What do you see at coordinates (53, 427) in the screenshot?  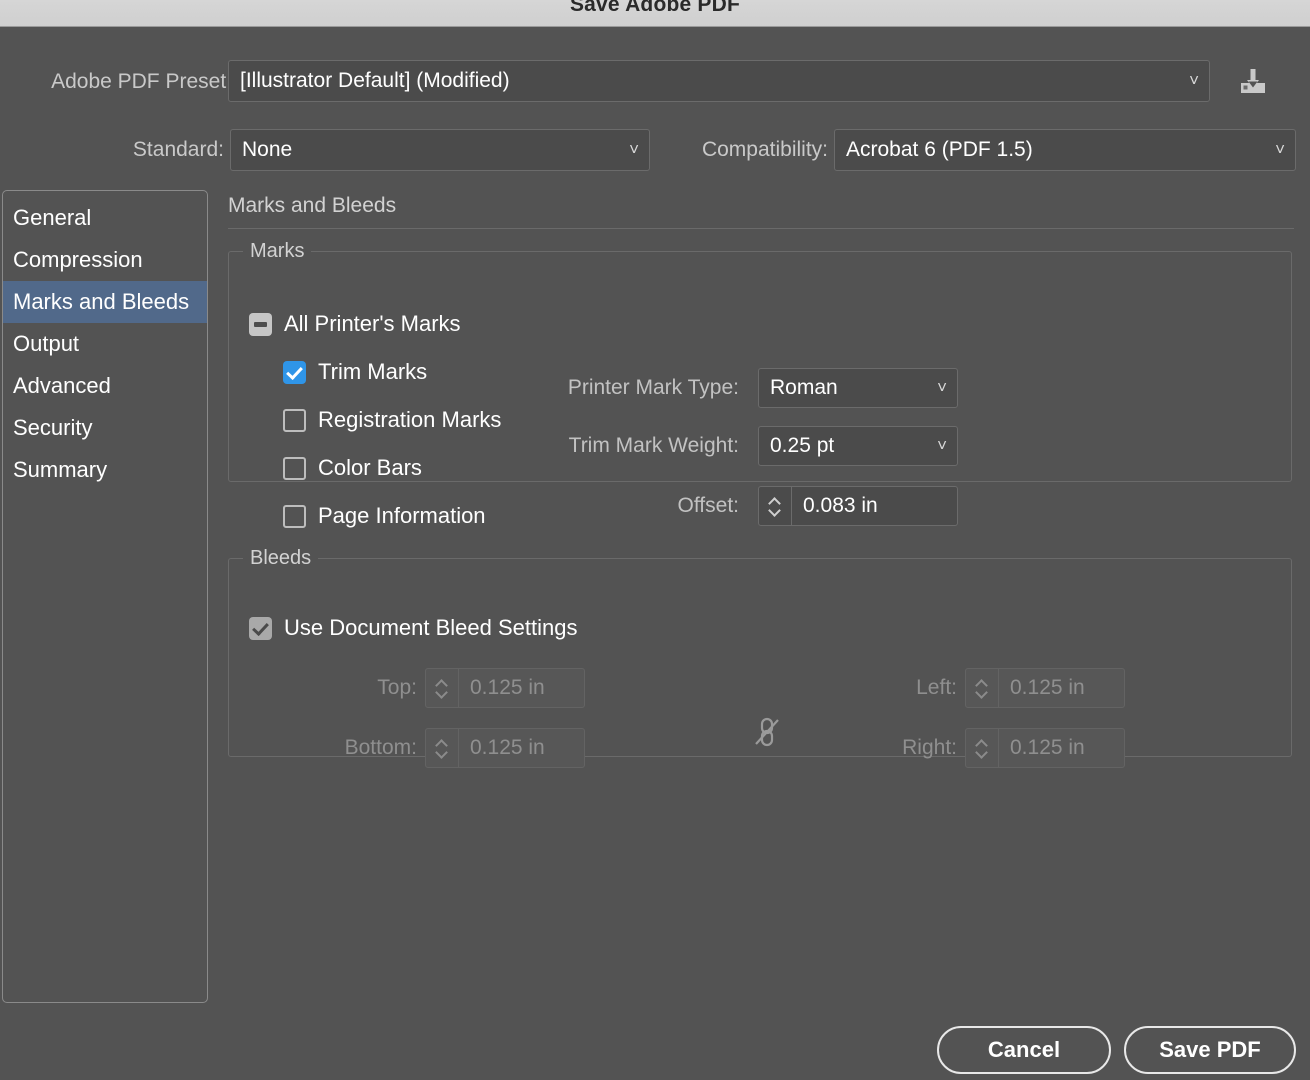 I see `sidebar-item-label: Security` at bounding box center [53, 427].